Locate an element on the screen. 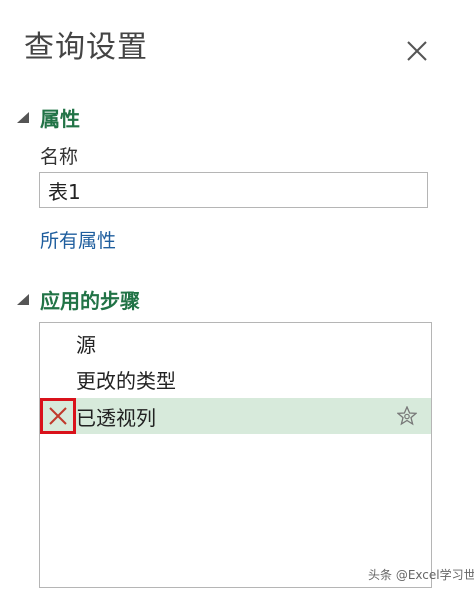 This screenshot has height=594, width=474. delete-step-button is located at coordinates (58, 416).